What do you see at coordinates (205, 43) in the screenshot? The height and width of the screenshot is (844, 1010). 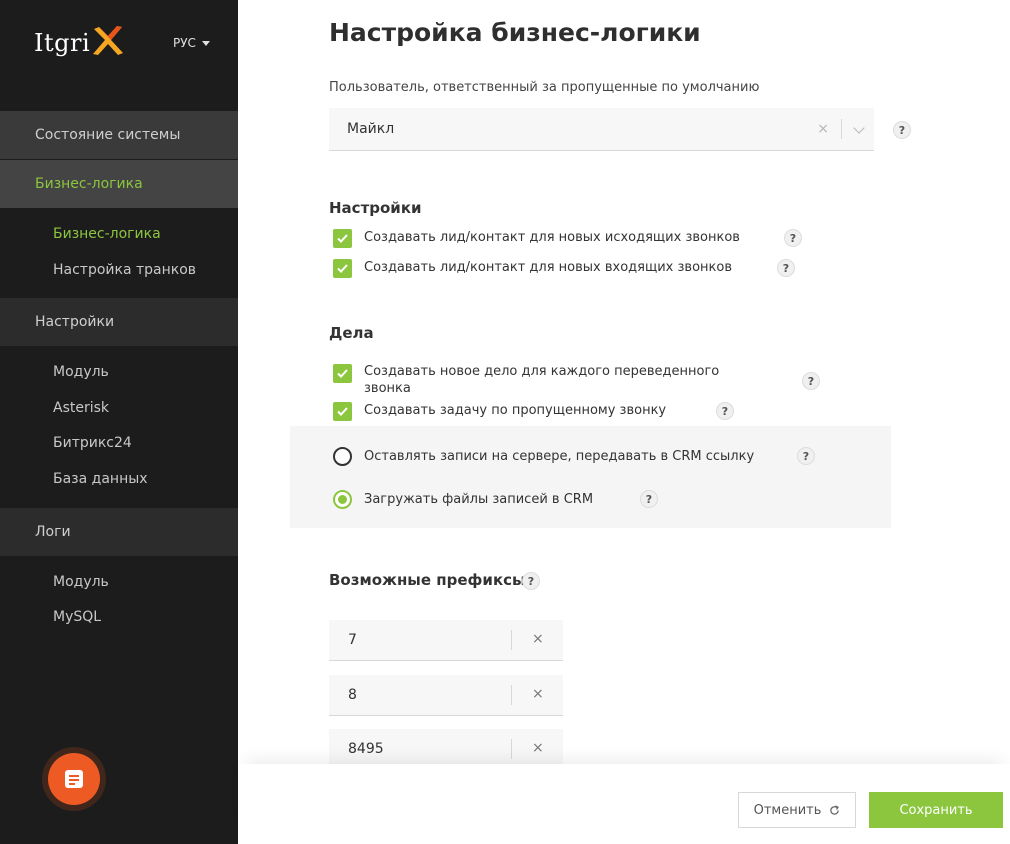 I see `caret-down-icon` at bounding box center [205, 43].